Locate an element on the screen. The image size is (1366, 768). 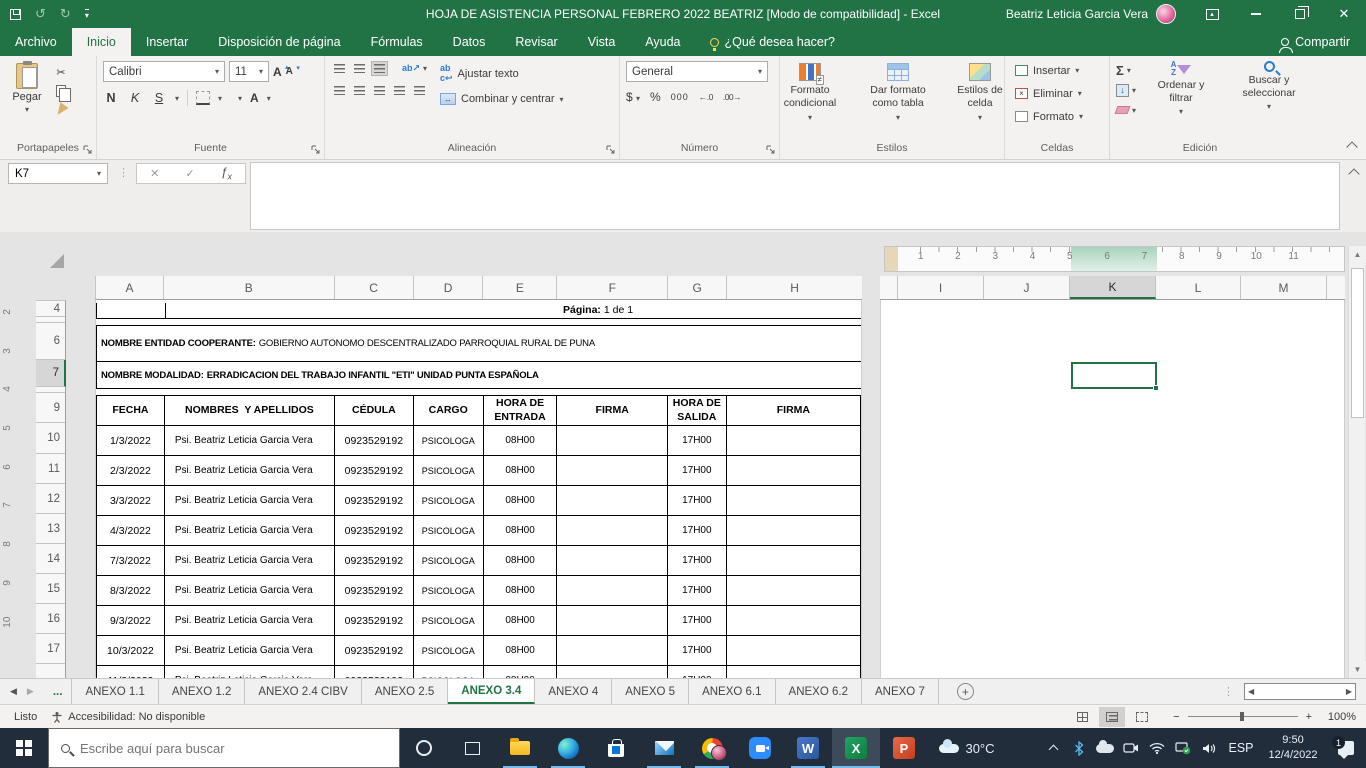
volume-icon is located at coordinates (1209, 748).